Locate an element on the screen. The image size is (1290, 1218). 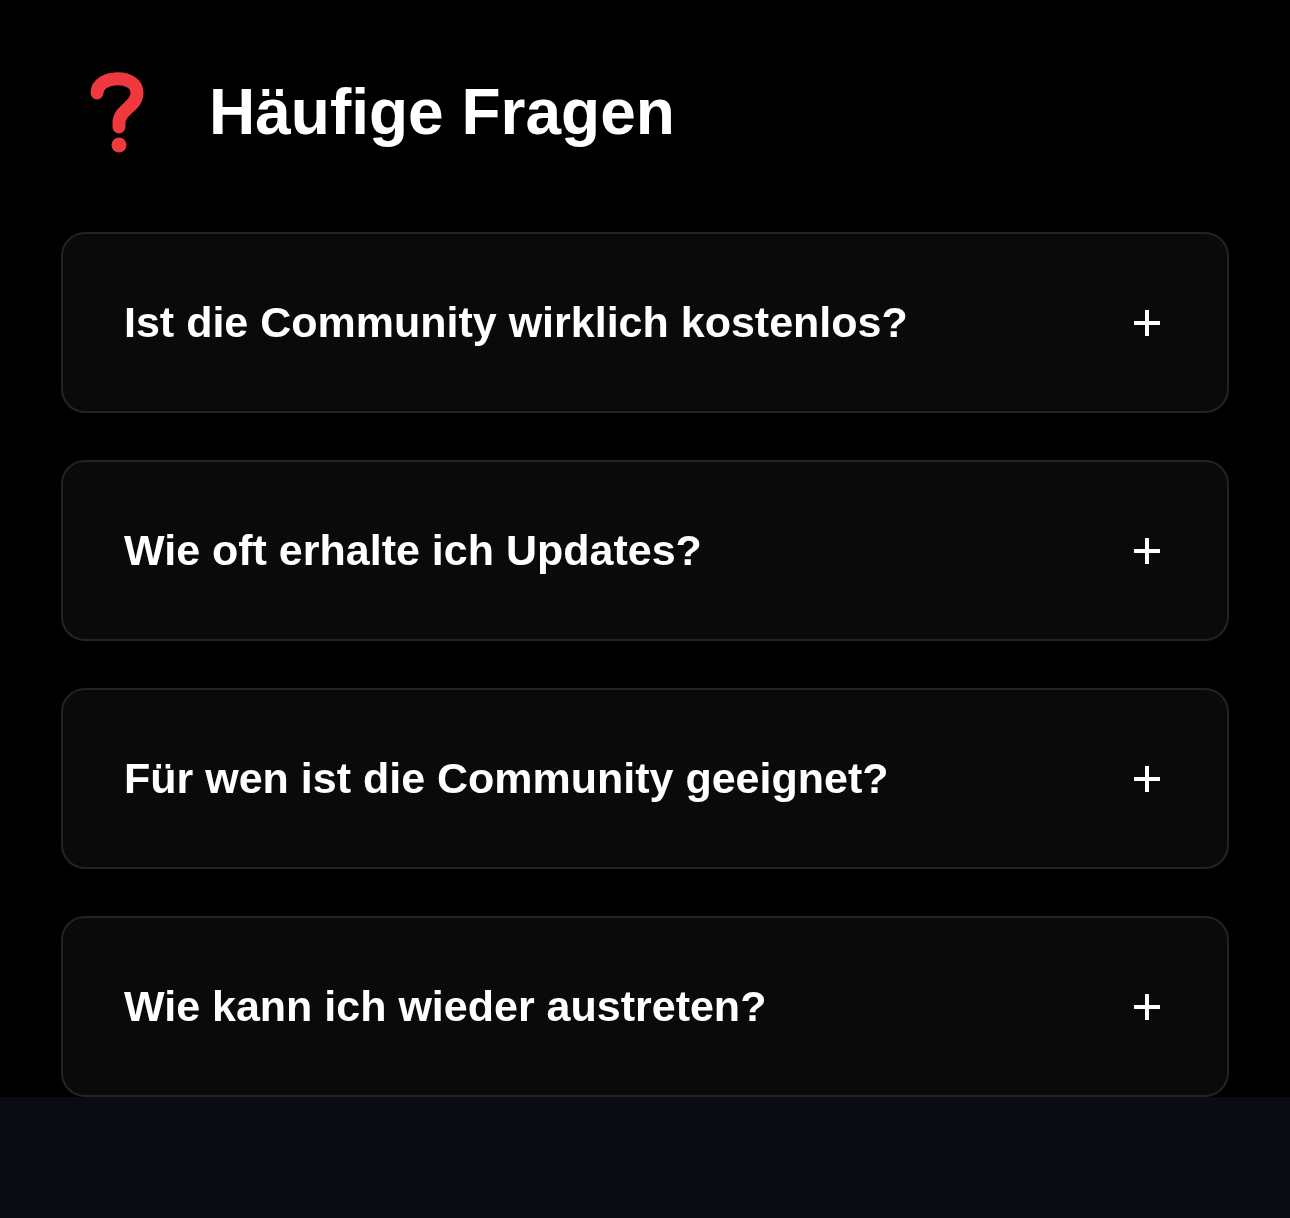
faq-item: Wie kann ich wieder austreten? is located at coordinates (645, 1006).